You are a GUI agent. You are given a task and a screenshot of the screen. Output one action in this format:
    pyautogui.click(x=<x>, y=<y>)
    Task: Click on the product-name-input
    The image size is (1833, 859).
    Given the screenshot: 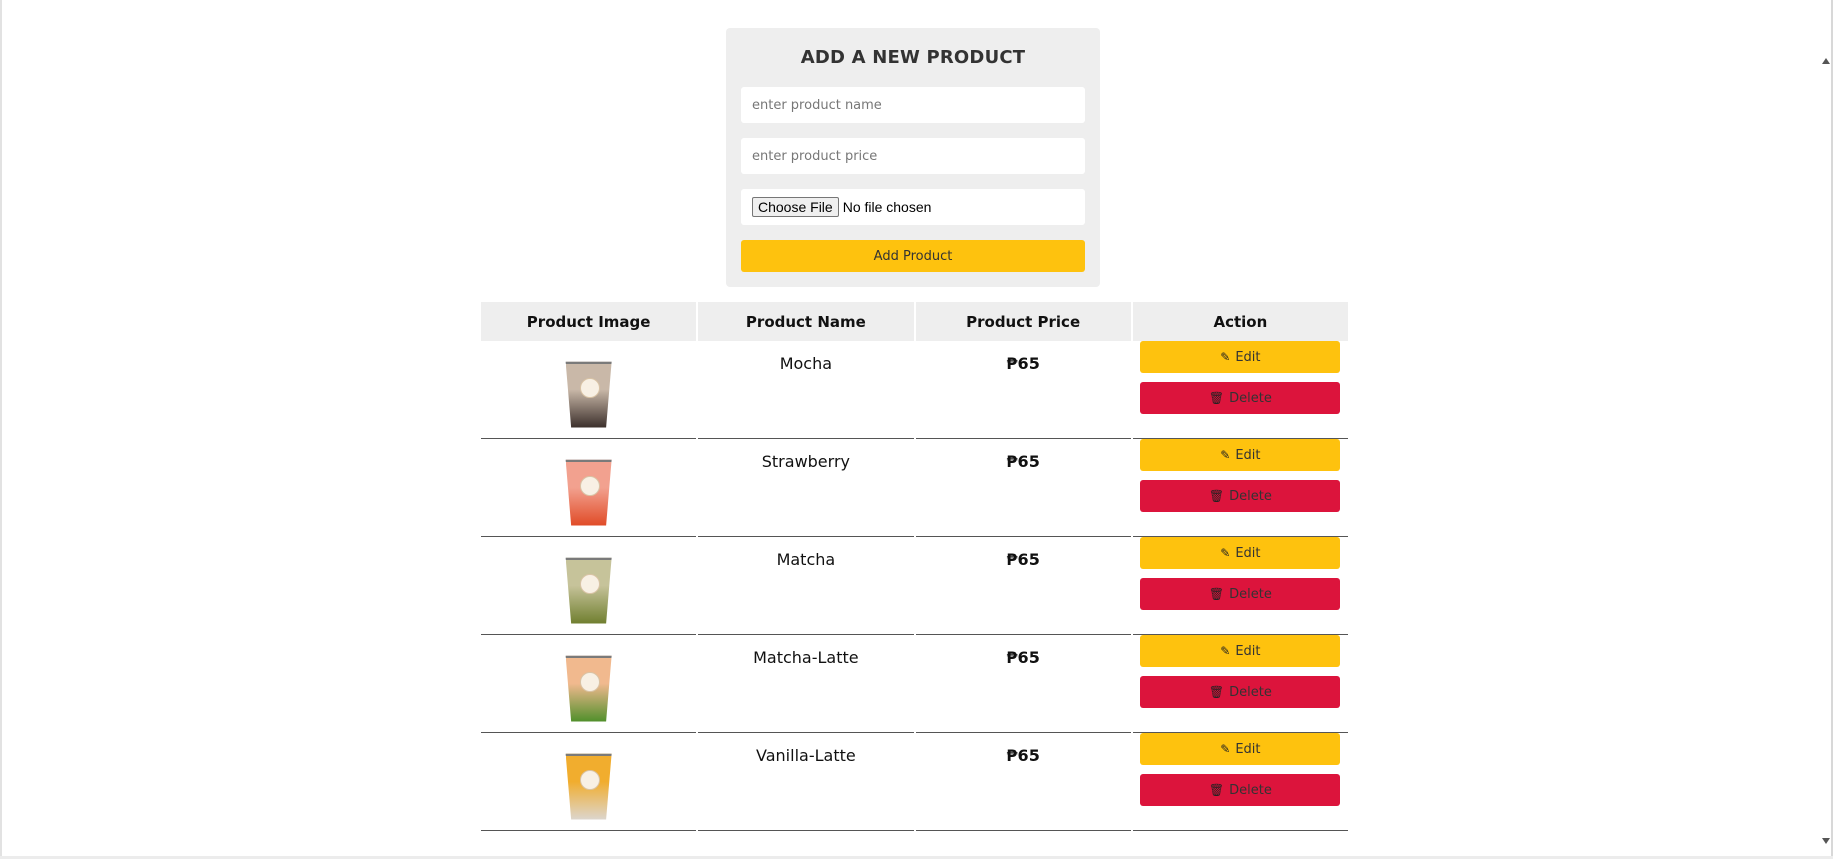 What is the action you would take?
    pyautogui.click(x=913, y=105)
    